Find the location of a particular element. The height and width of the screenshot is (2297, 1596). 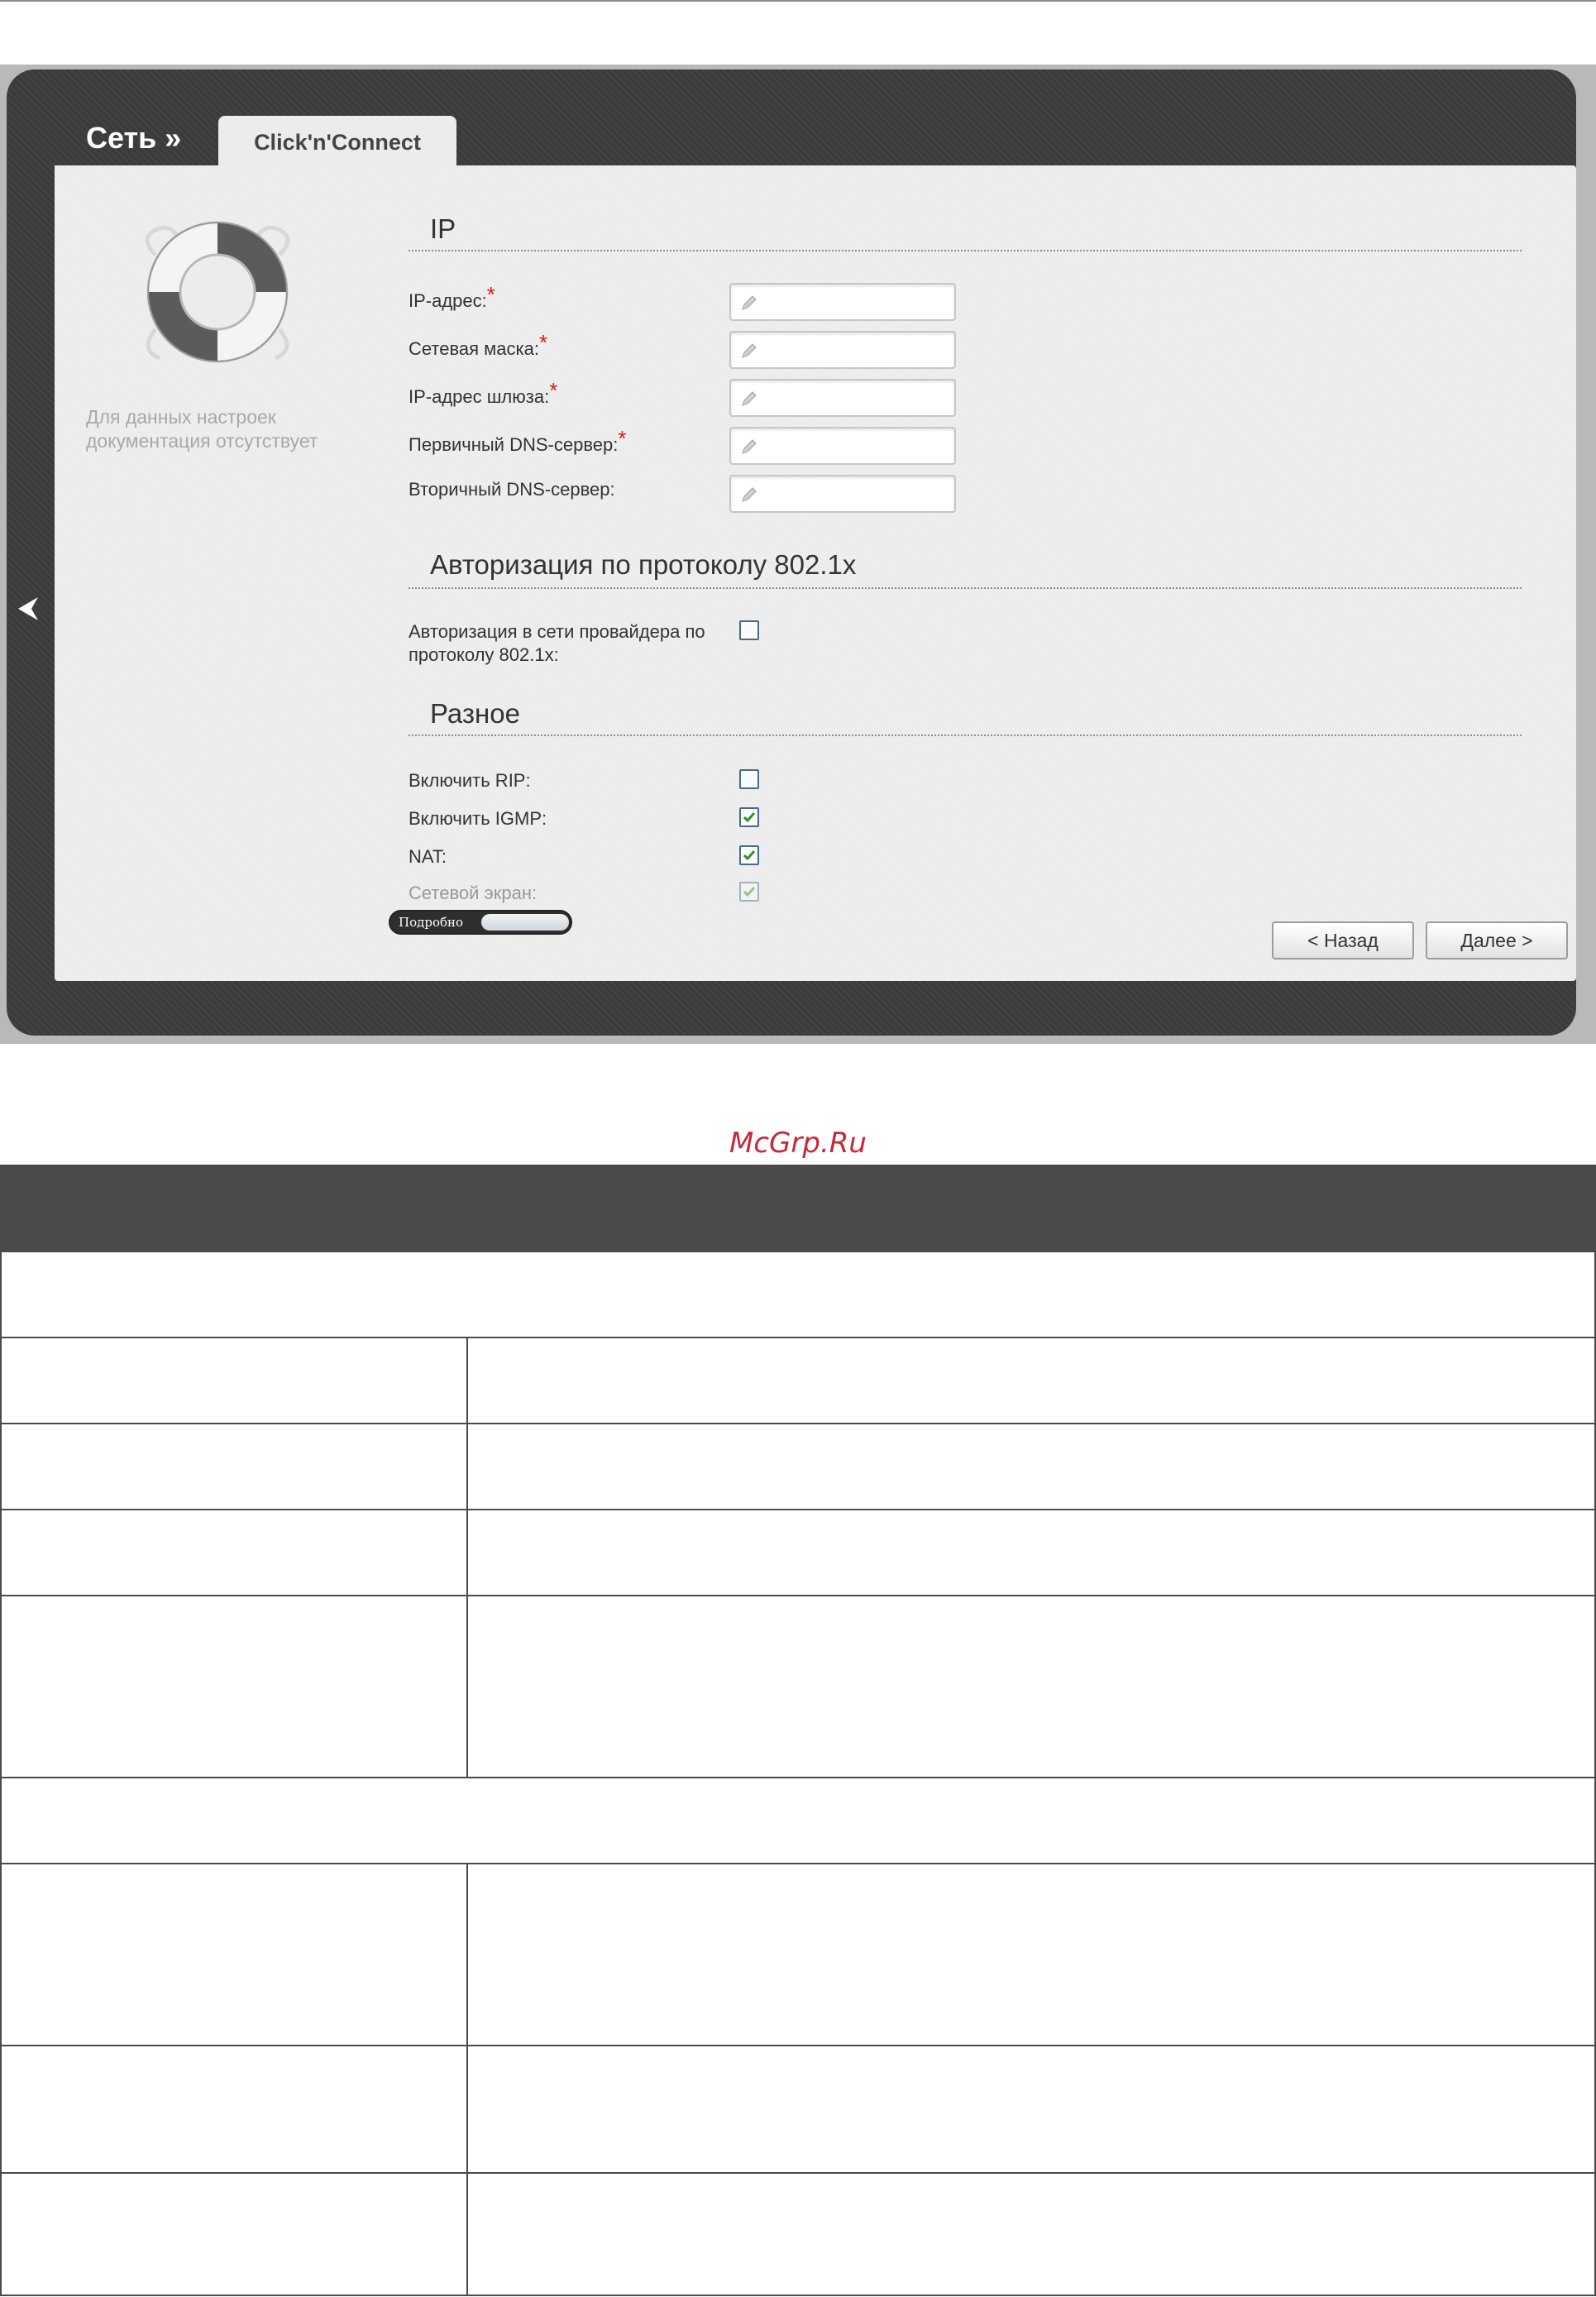

nat-checkbox is located at coordinates (749, 855).